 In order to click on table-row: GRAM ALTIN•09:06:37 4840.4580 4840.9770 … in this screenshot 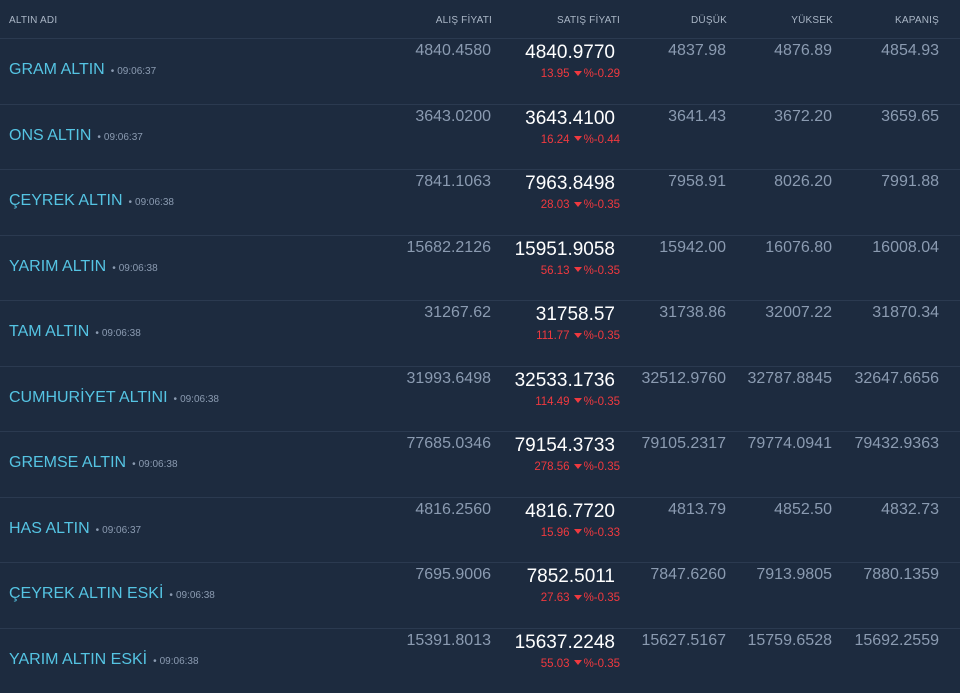, I will do `click(480, 72)`.